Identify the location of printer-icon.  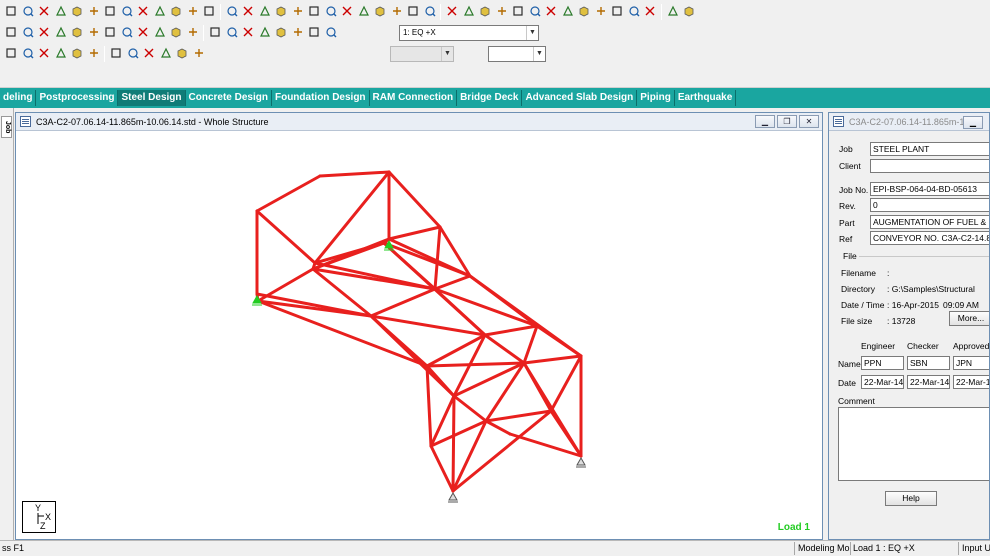
(209, 11).